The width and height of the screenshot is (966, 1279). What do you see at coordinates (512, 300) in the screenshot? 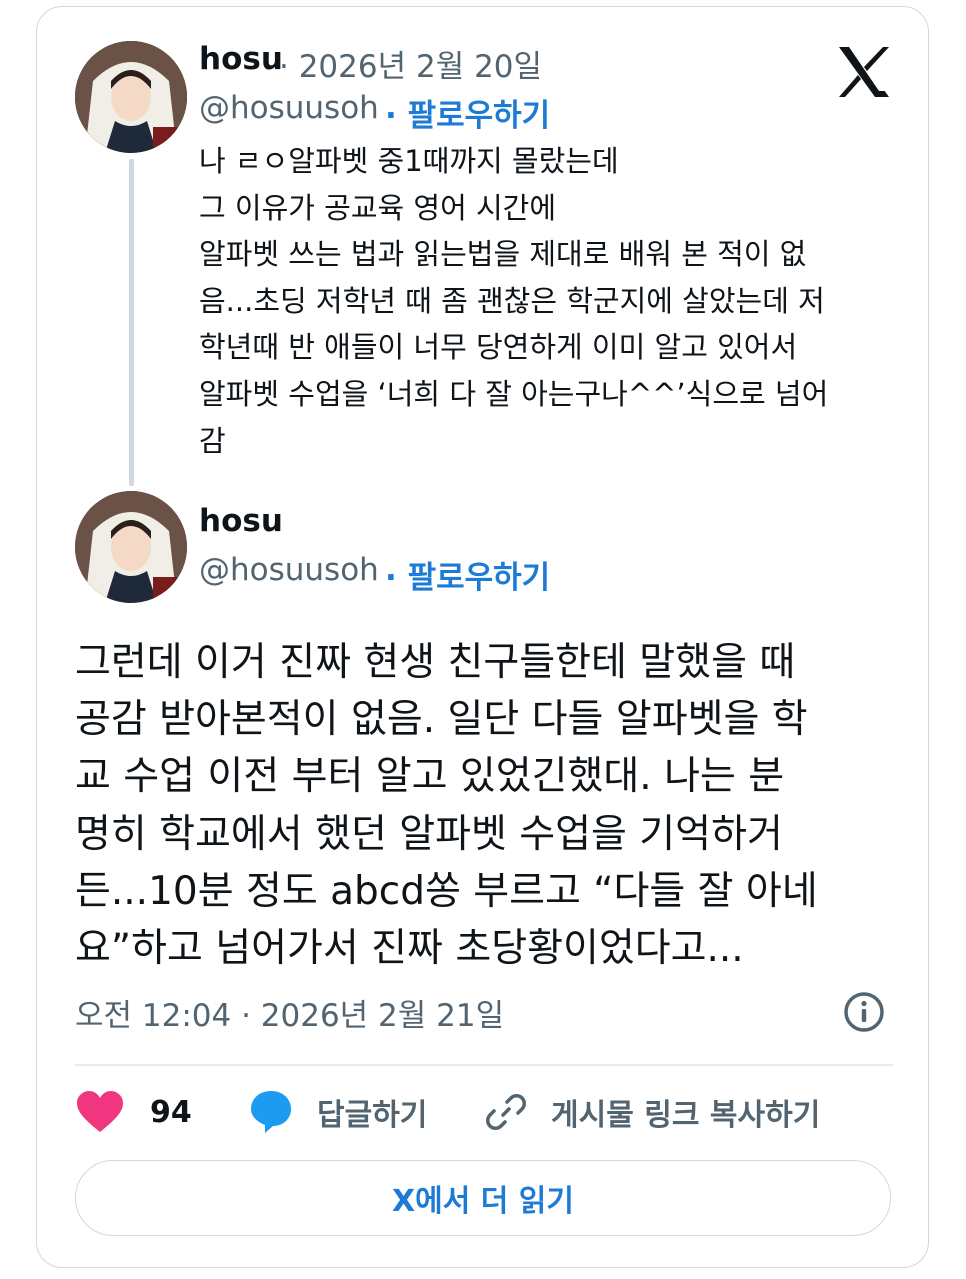
I see `tweet-text-line: 음...초딩 저학년 때 좀 괜찮은 학군지에 살았는데 저` at bounding box center [512, 300].